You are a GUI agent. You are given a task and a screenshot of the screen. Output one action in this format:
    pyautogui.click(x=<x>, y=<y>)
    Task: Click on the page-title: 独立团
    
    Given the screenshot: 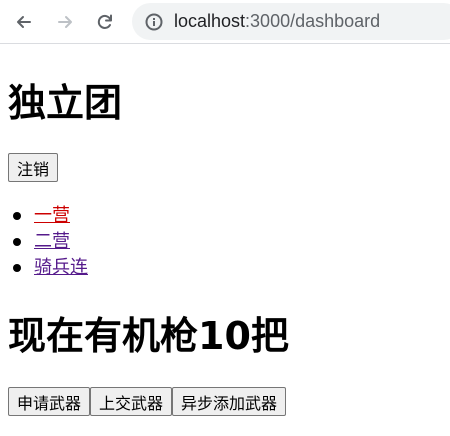 What is the action you would take?
    pyautogui.click(x=65, y=103)
    